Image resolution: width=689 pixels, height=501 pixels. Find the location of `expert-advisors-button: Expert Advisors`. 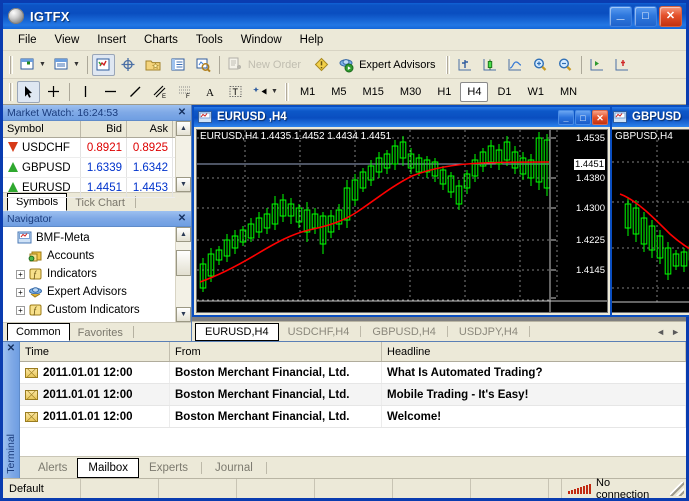

expert-advisors-button: Expert Advisors is located at coordinates (388, 65).